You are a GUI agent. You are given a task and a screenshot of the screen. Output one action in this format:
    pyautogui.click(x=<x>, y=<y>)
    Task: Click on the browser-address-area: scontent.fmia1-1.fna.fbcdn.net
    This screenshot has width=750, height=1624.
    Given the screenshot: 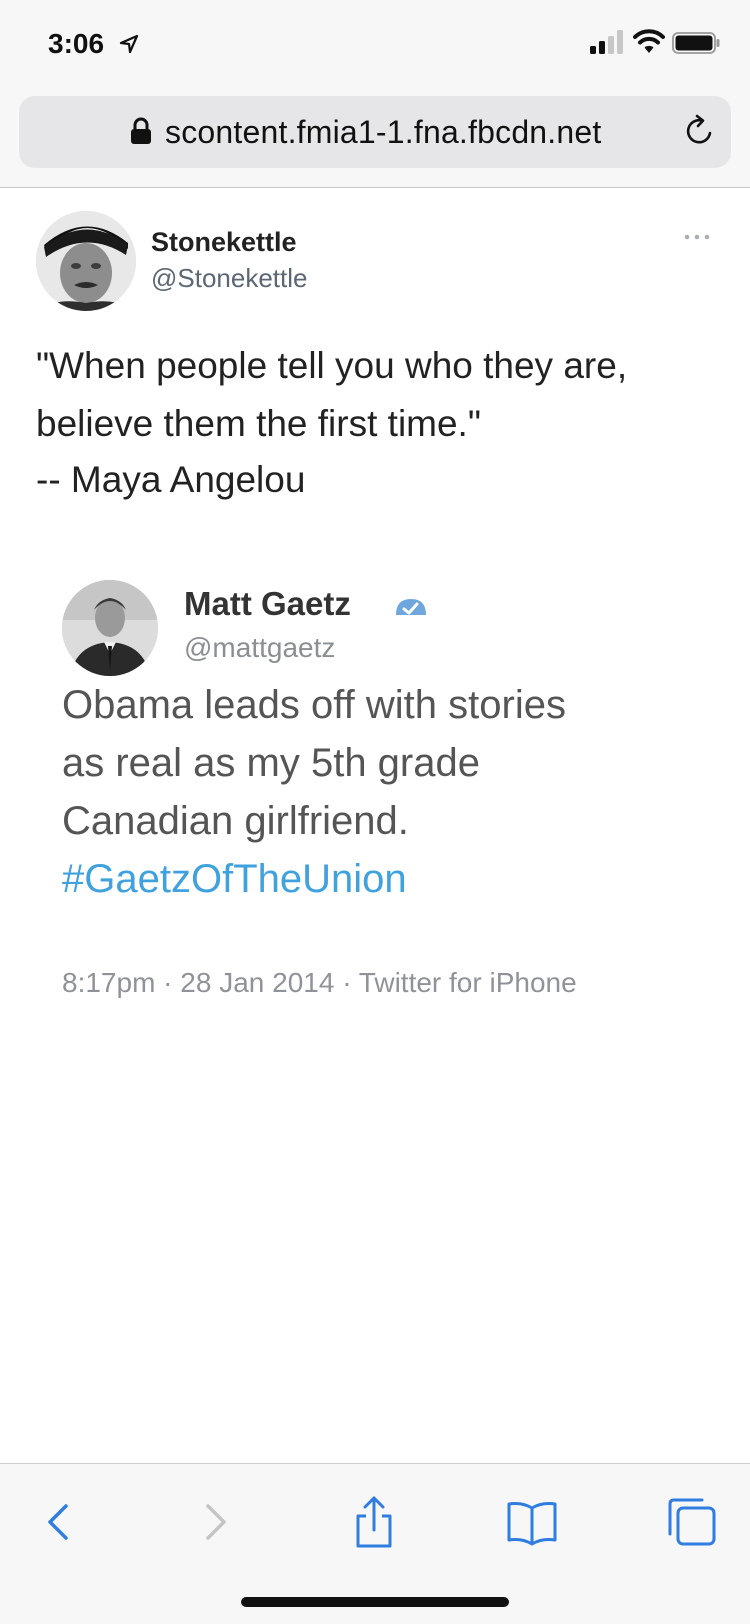 What is the action you would take?
    pyautogui.click(x=375, y=140)
    